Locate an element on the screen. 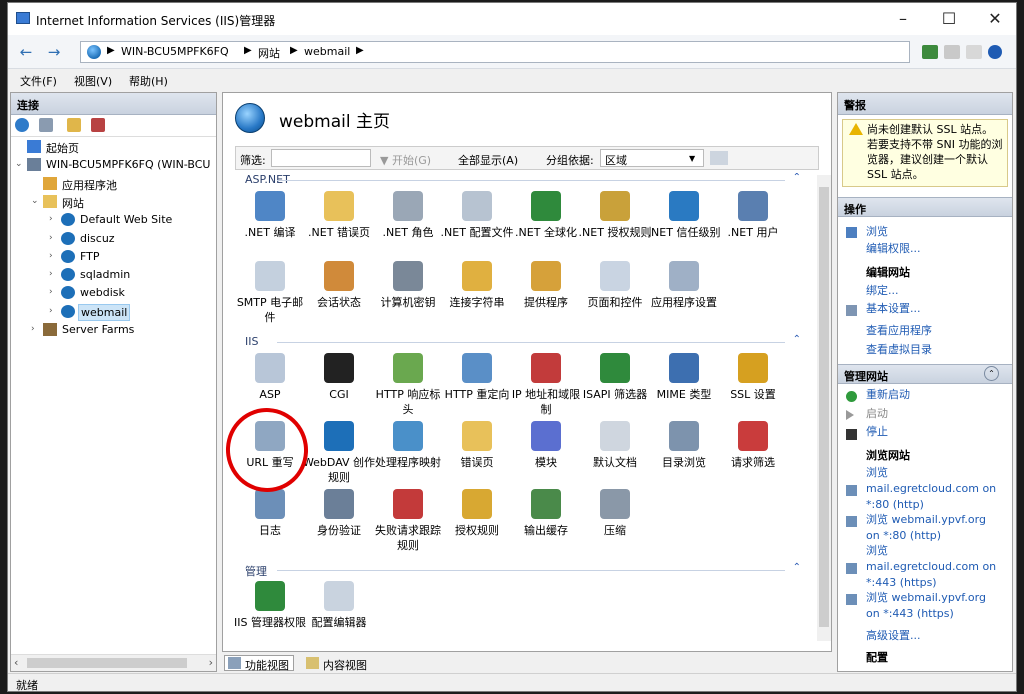  feature-item: MIME 类型 is located at coordinates (684, 387).